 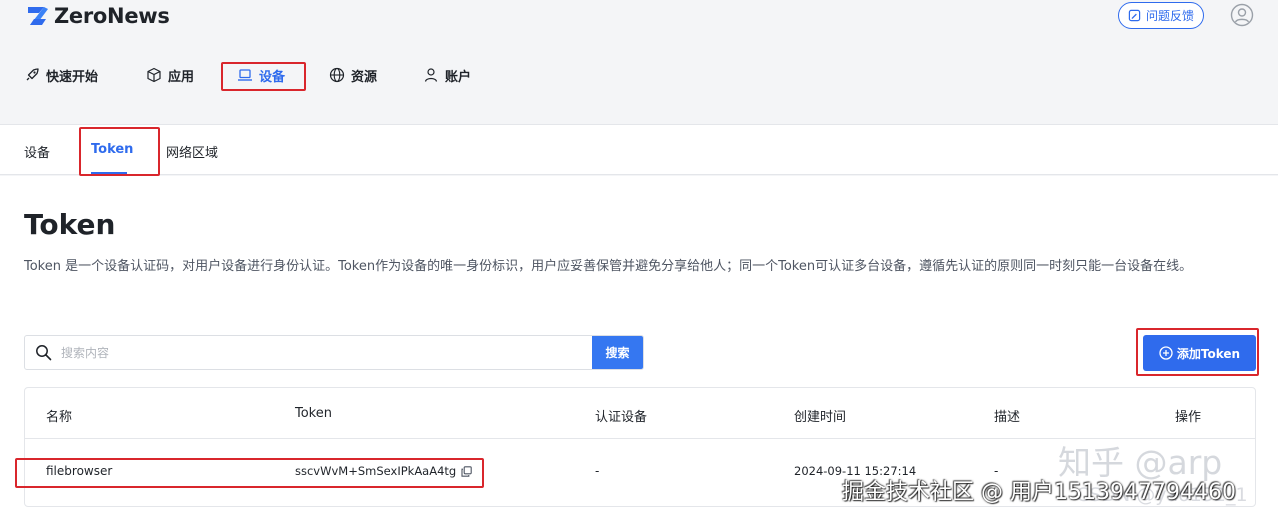 What do you see at coordinates (72, 77) in the screenshot?
I see `nav-label-quick-start: 快速开始` at bounding box center [72, 77].